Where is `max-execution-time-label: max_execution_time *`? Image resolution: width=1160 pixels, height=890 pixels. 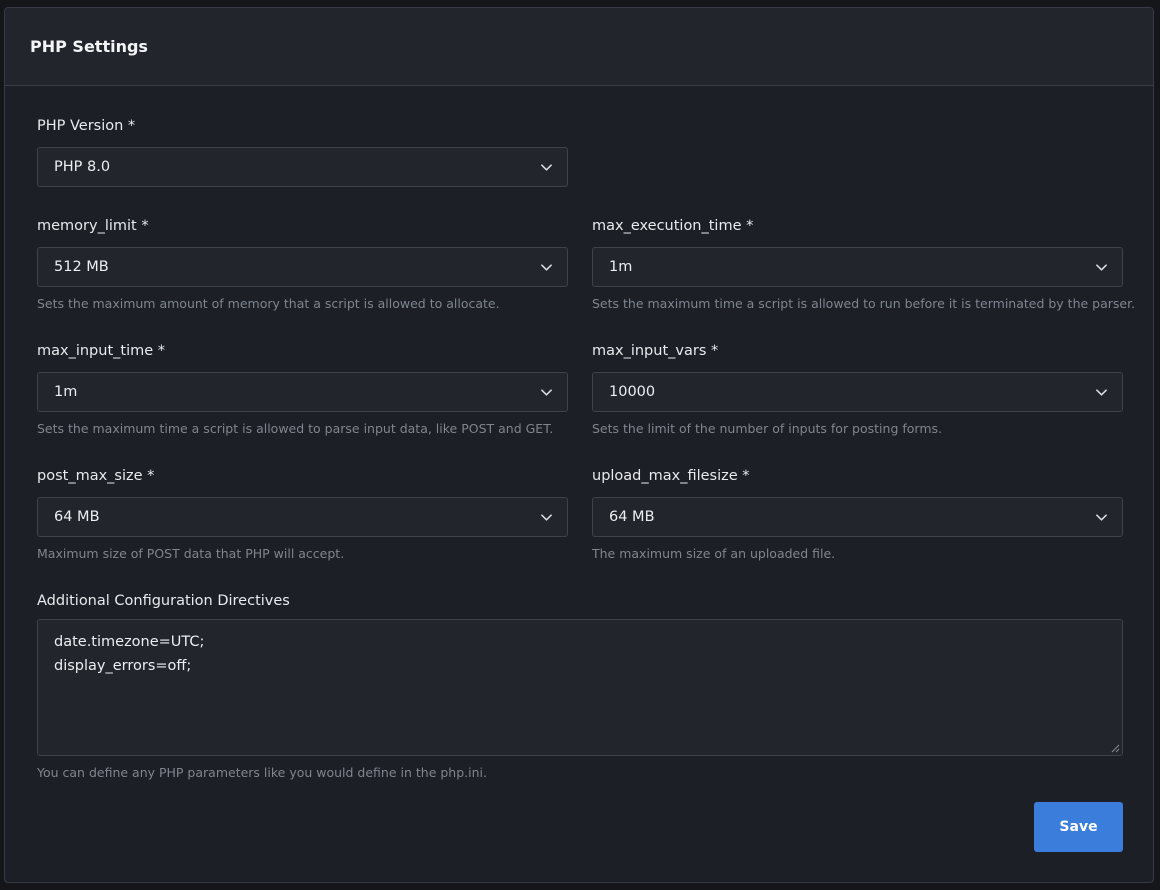
max-execution-time-label: max_execution_time * is located at coordinates (673, 226).